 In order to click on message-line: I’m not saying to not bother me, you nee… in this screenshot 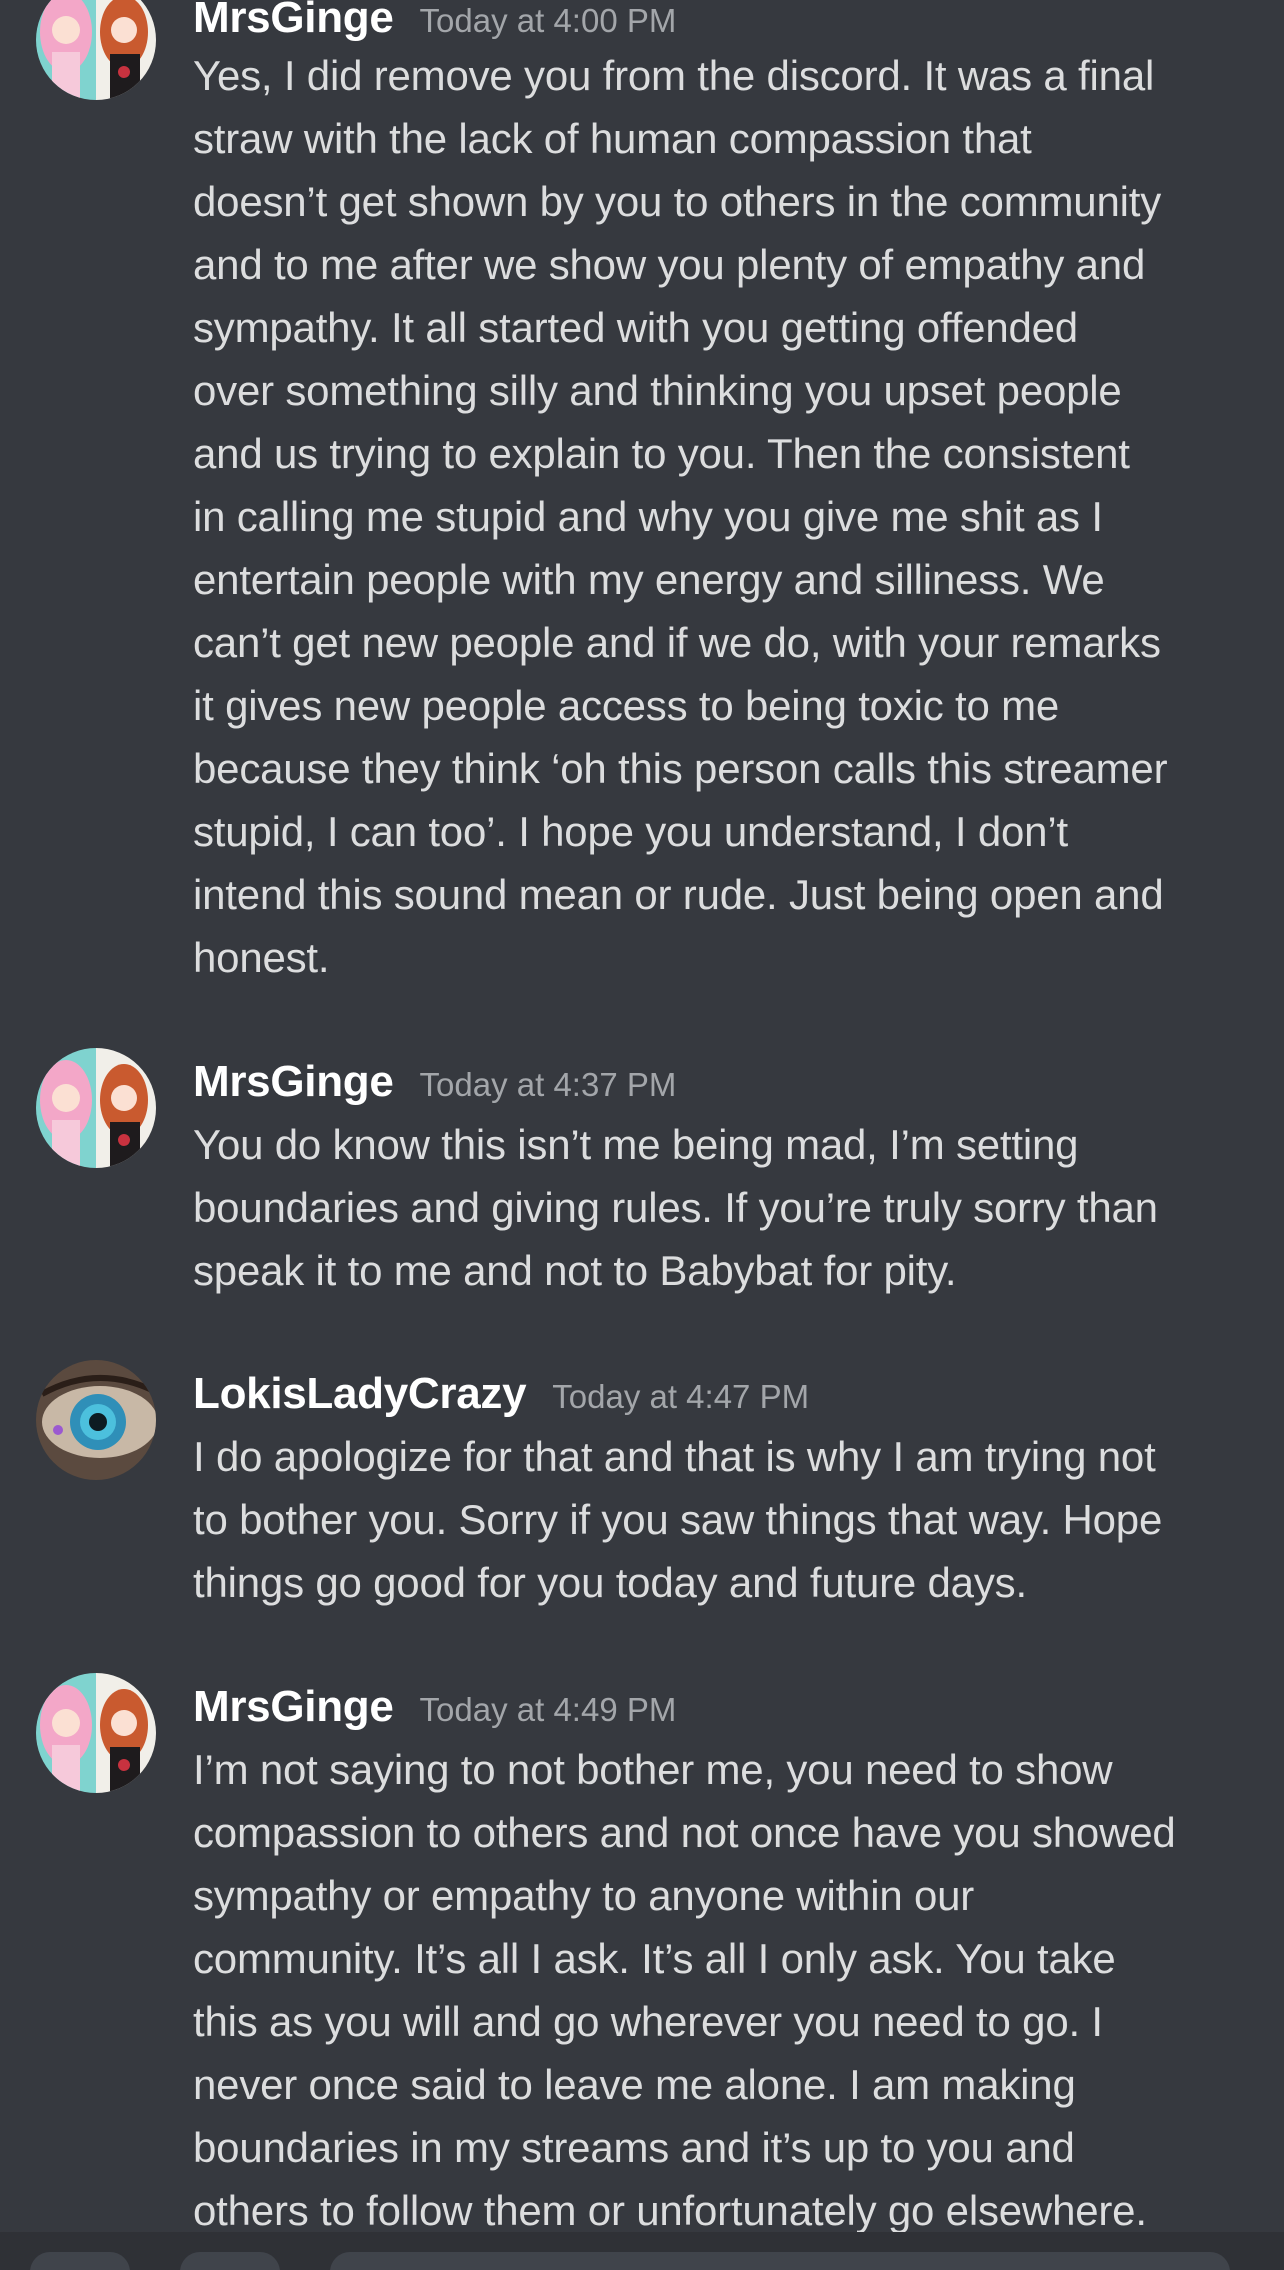, I will do `click(653, 1769)`.